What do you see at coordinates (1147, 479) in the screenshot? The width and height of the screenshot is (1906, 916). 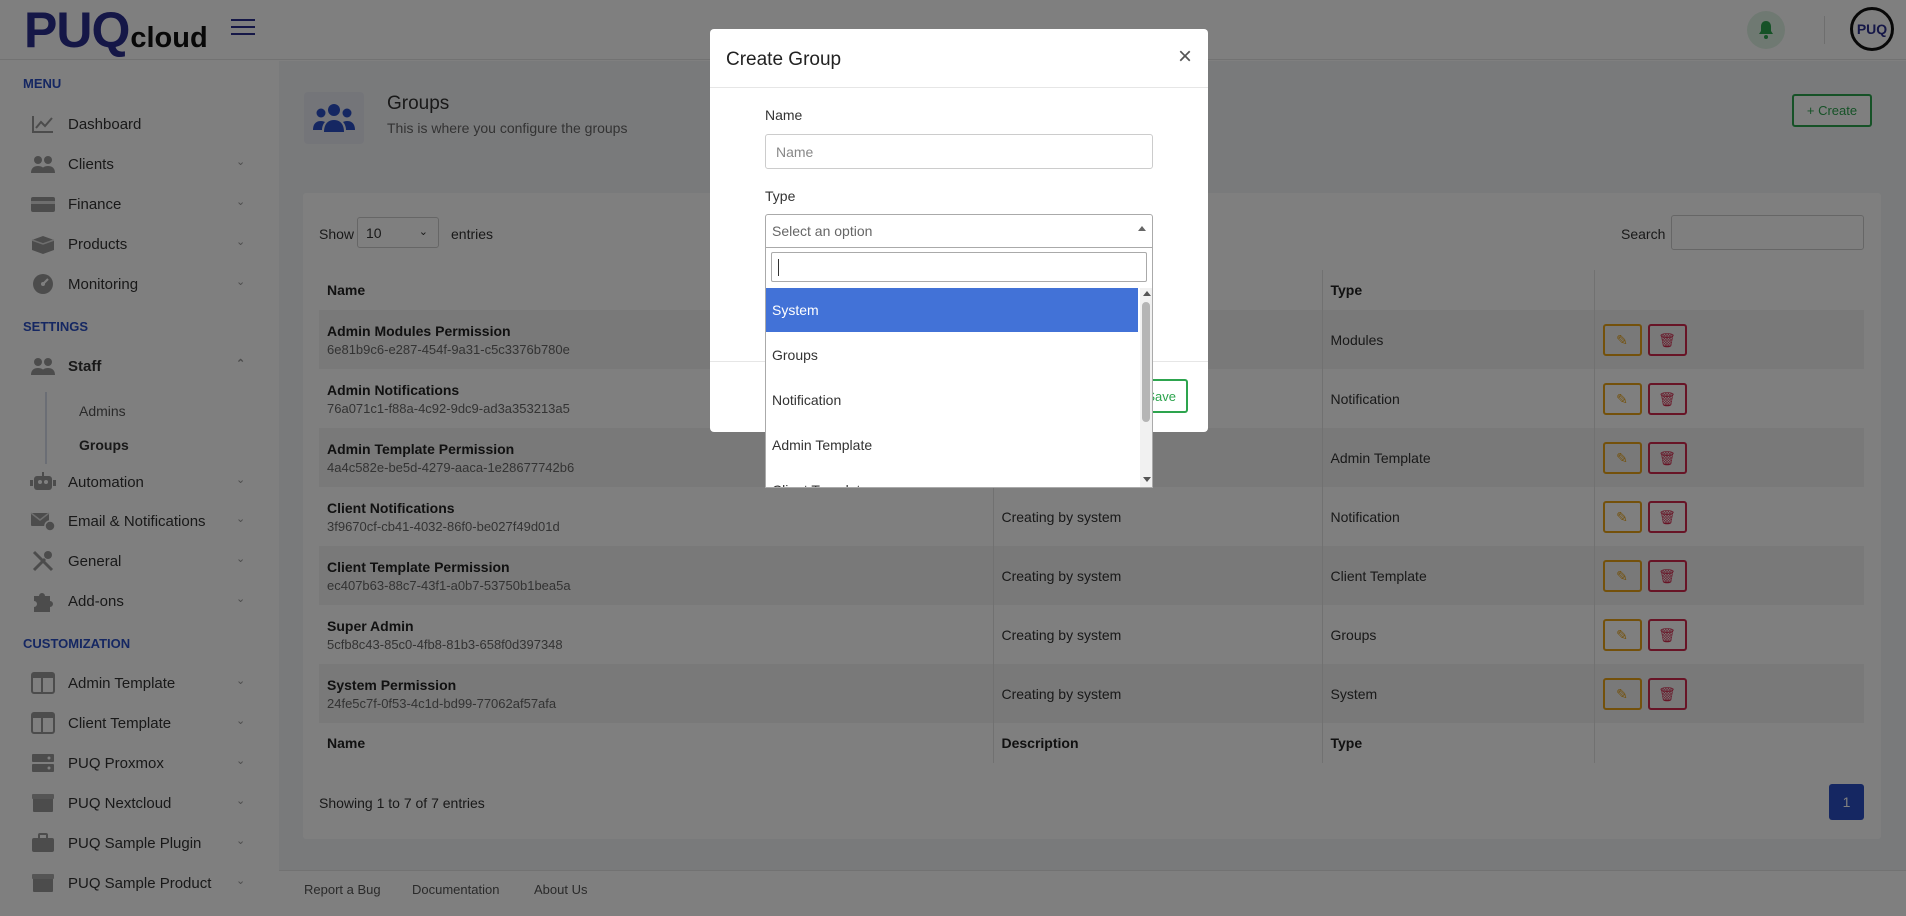 I see `scroll-down-arrow-icon` at bounding box center [1147, 479].